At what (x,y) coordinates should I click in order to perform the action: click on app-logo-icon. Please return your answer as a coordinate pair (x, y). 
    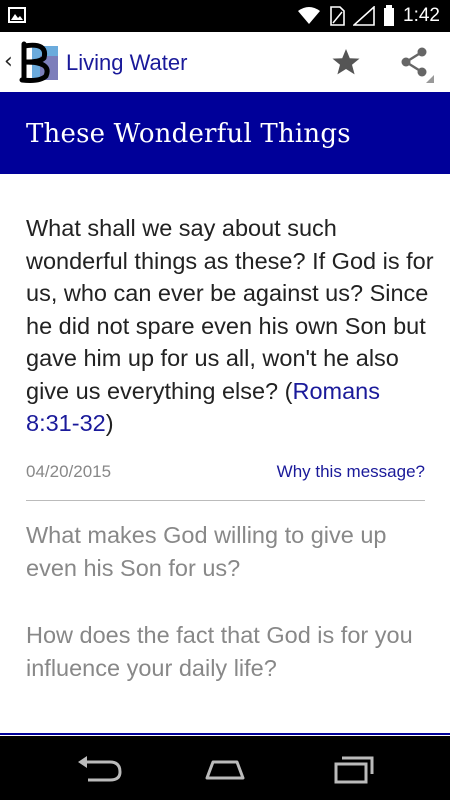
    Looking at the image, I should click on (39, 62).